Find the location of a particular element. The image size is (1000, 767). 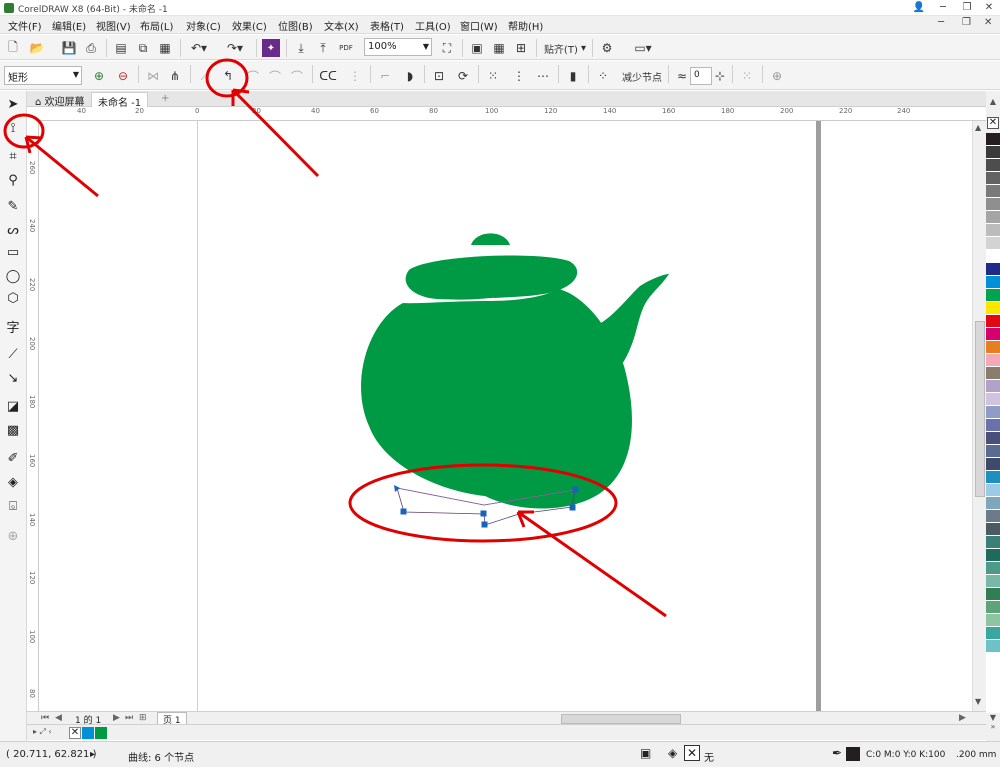

publish-pdf-icon: PDF is located at coordinates (346, 48).